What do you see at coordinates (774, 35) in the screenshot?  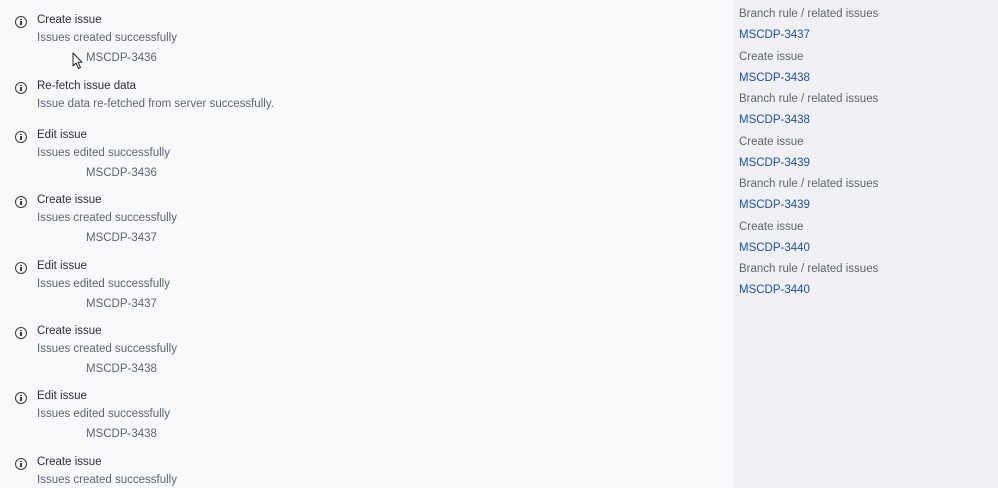 I see `related-issue-link: MSCDP-3437` at bounding box center [774, 35].